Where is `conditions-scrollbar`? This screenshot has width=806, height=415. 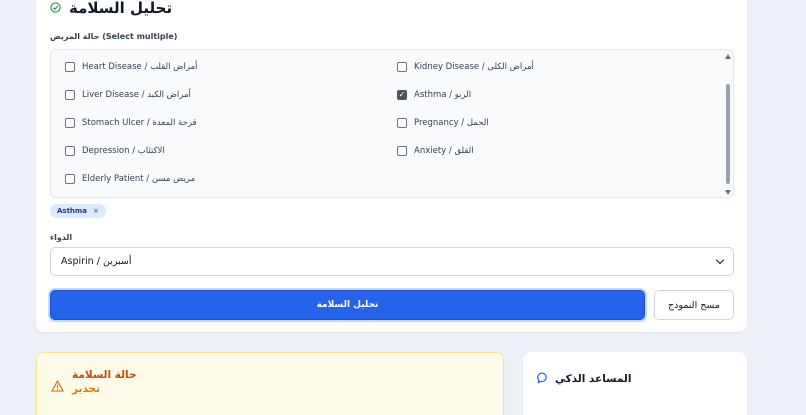 conditions-scrollbar is located at coordinates (728, 124).